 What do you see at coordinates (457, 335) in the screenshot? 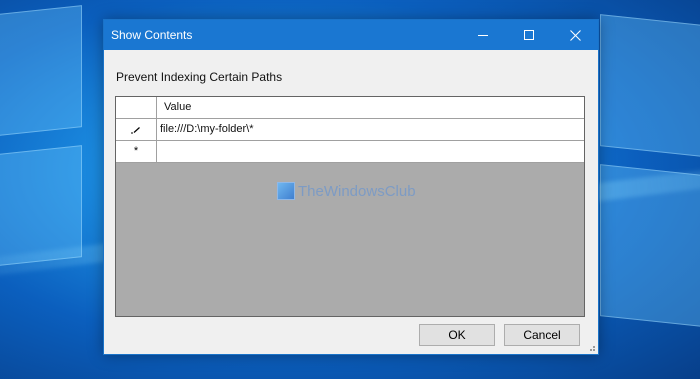
I see `ok-button: OK` at bounding box center [457, 335].